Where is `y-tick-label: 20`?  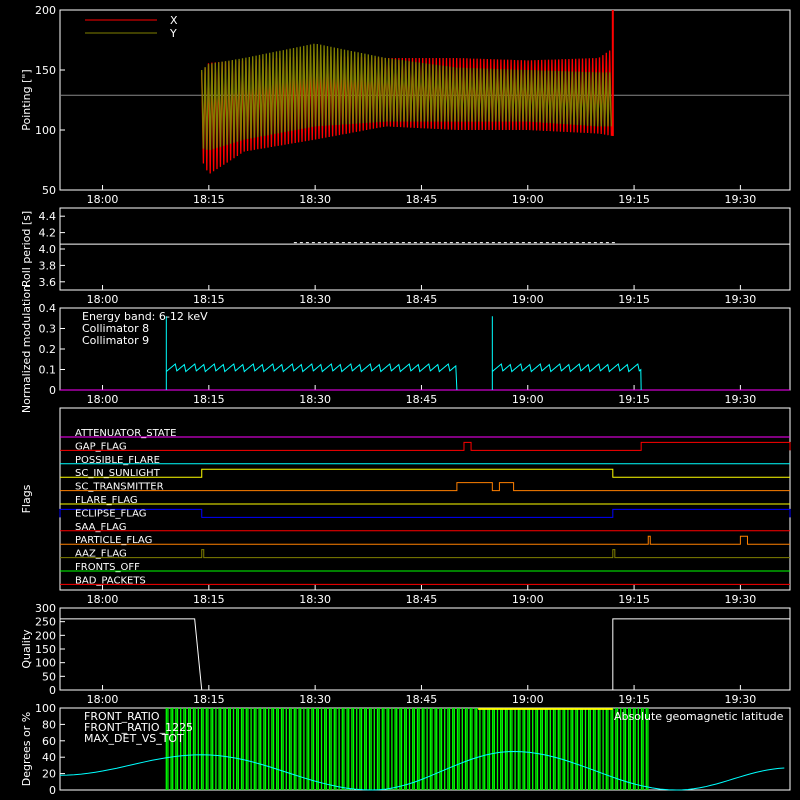
y-tick-label: 20 is located at coordinates (49, 774).